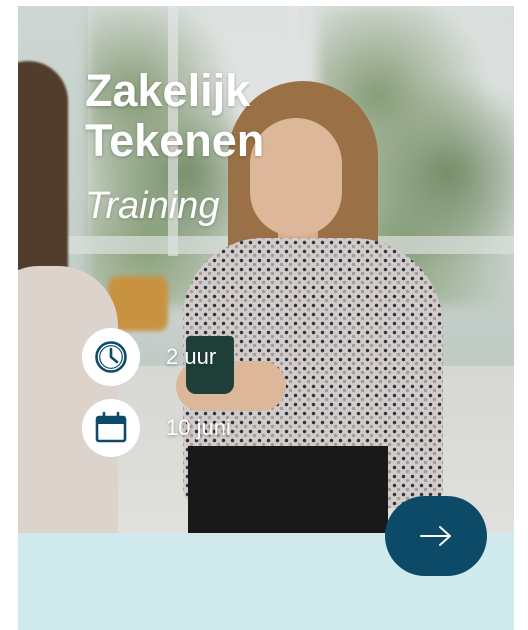 The width and height of the screenshot is (528, 630). What do you see at coordinates (111, 357) in the screenshot?
I see `clock-icon` at bounding box center [111, 357].